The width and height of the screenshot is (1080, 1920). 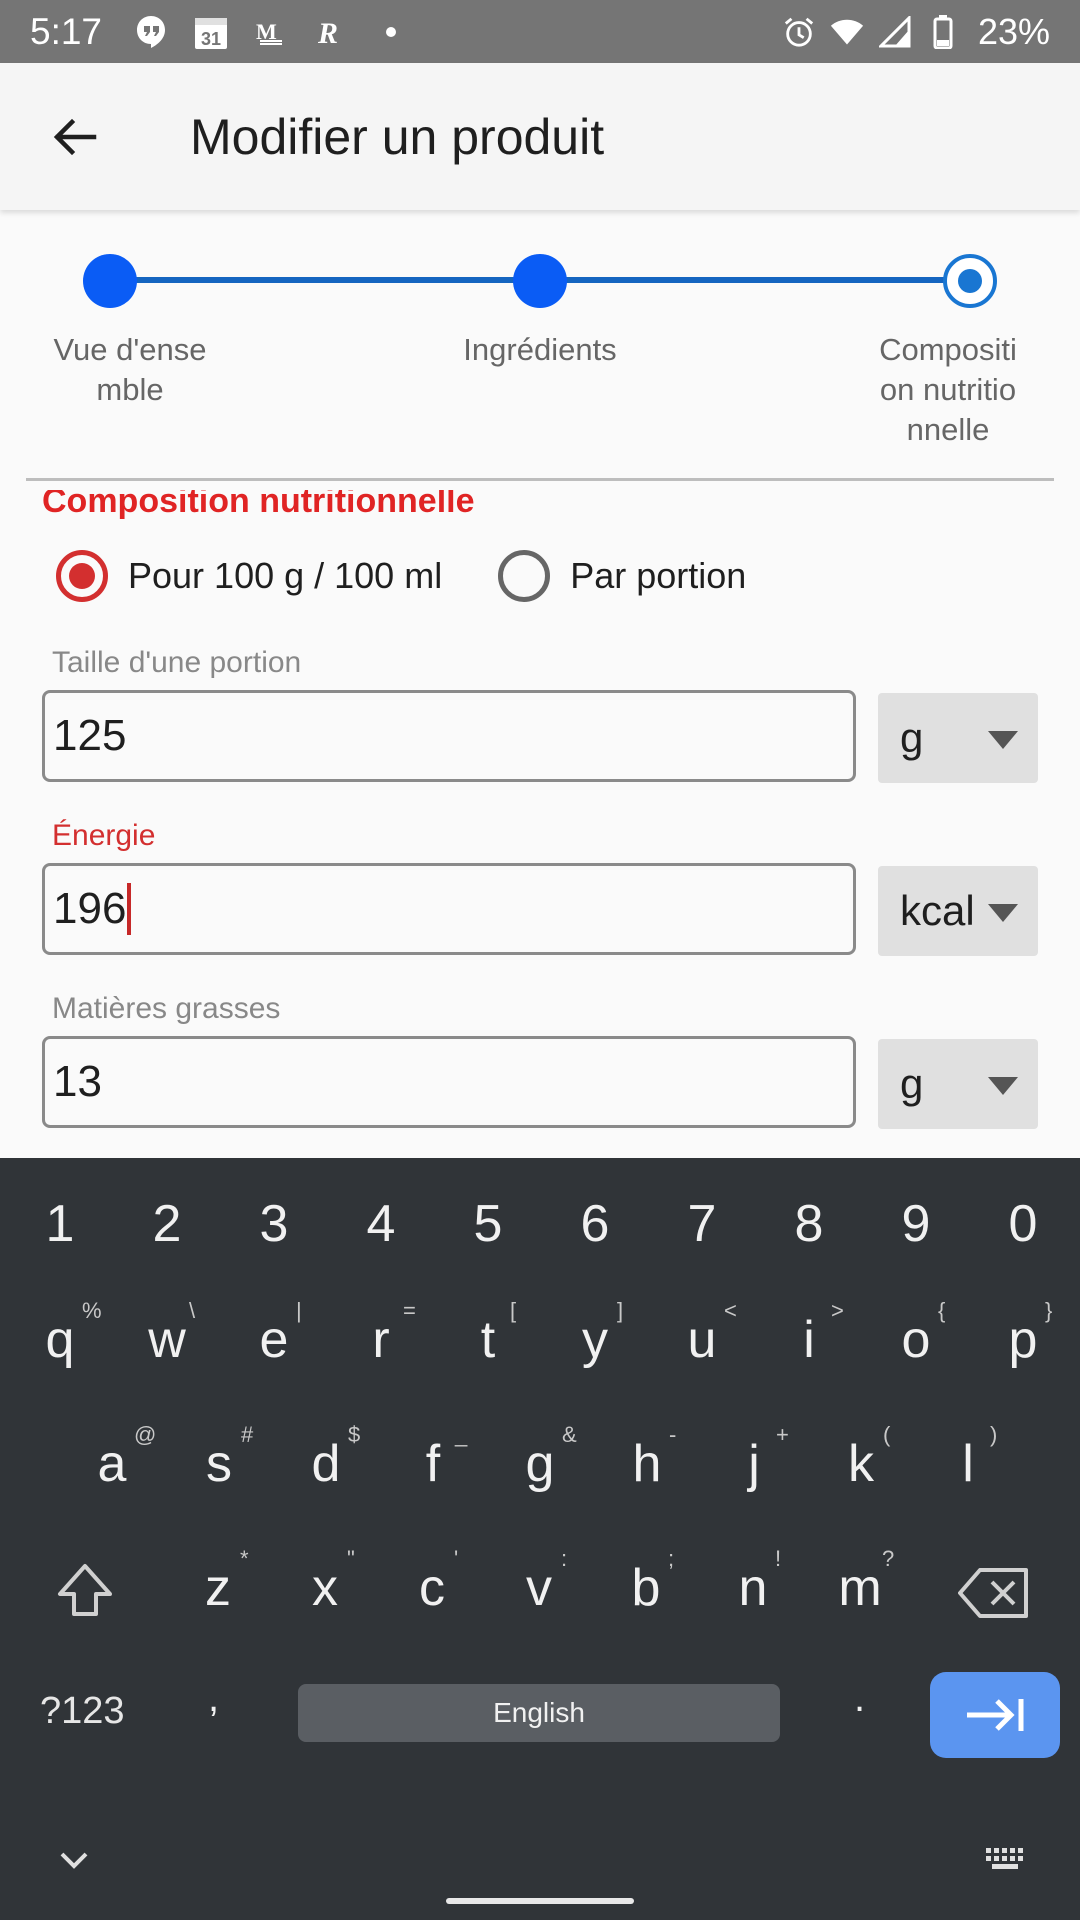 What do you see at coordinates (381, 1340) in the screenshot?
I see `key-r: r` at bounding box center [381, 1340].